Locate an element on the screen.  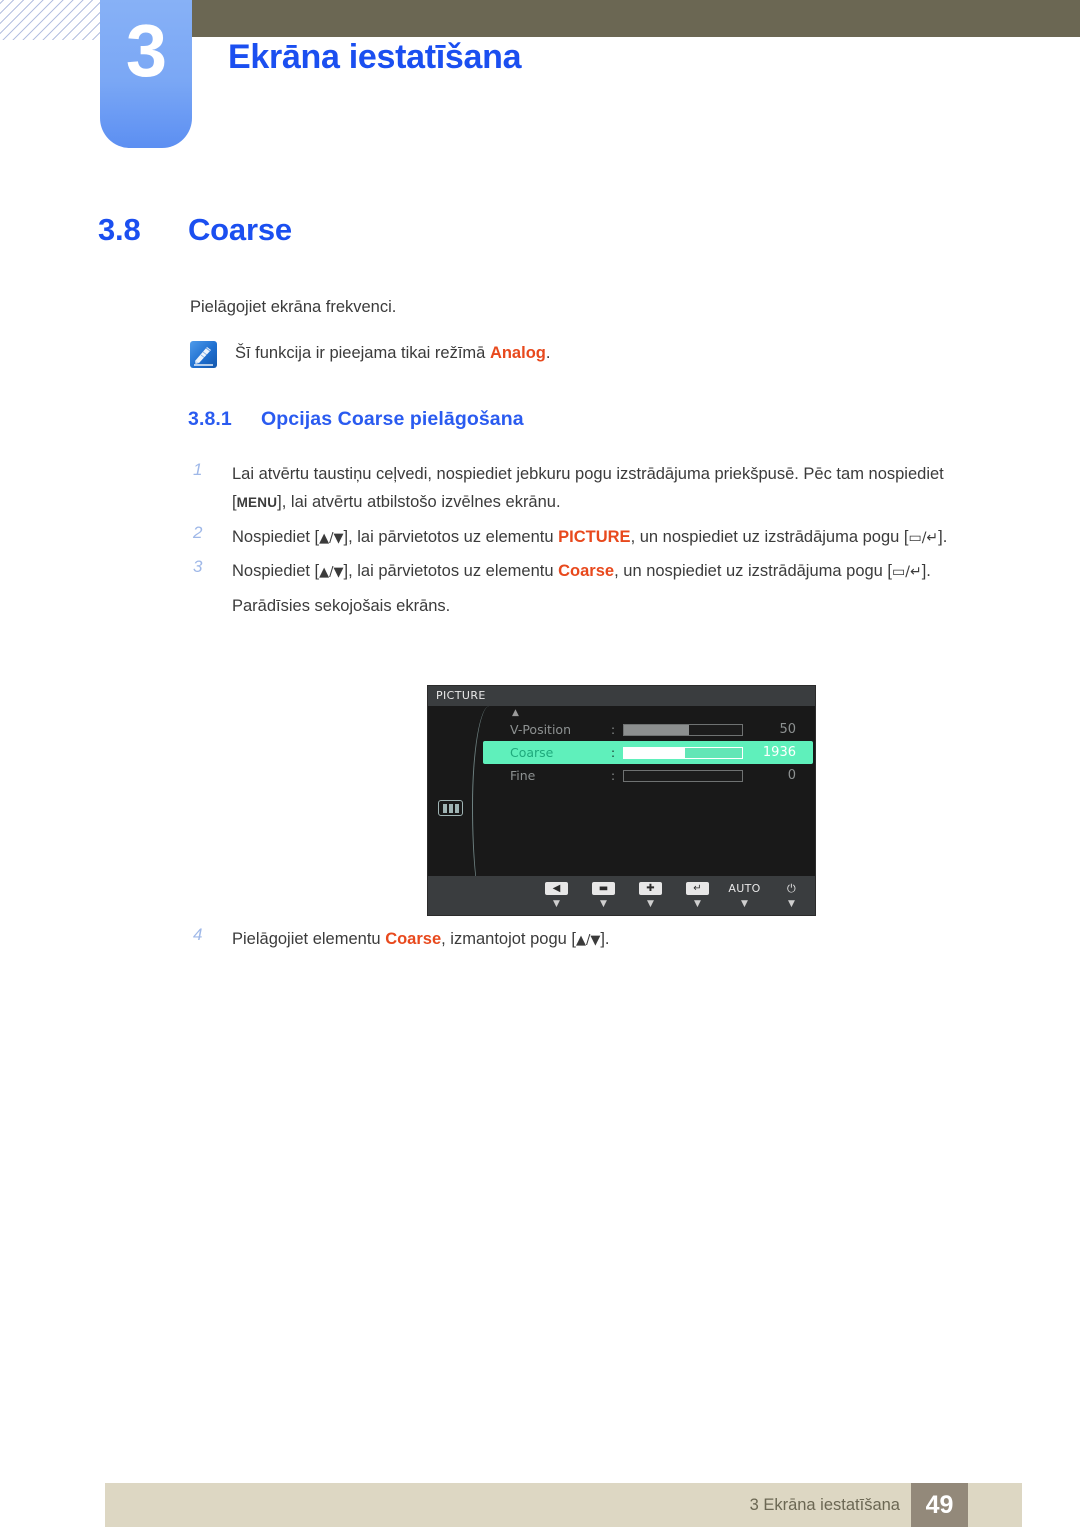
back-icon-glyph: ◀ is located at coordinates (556, 888).